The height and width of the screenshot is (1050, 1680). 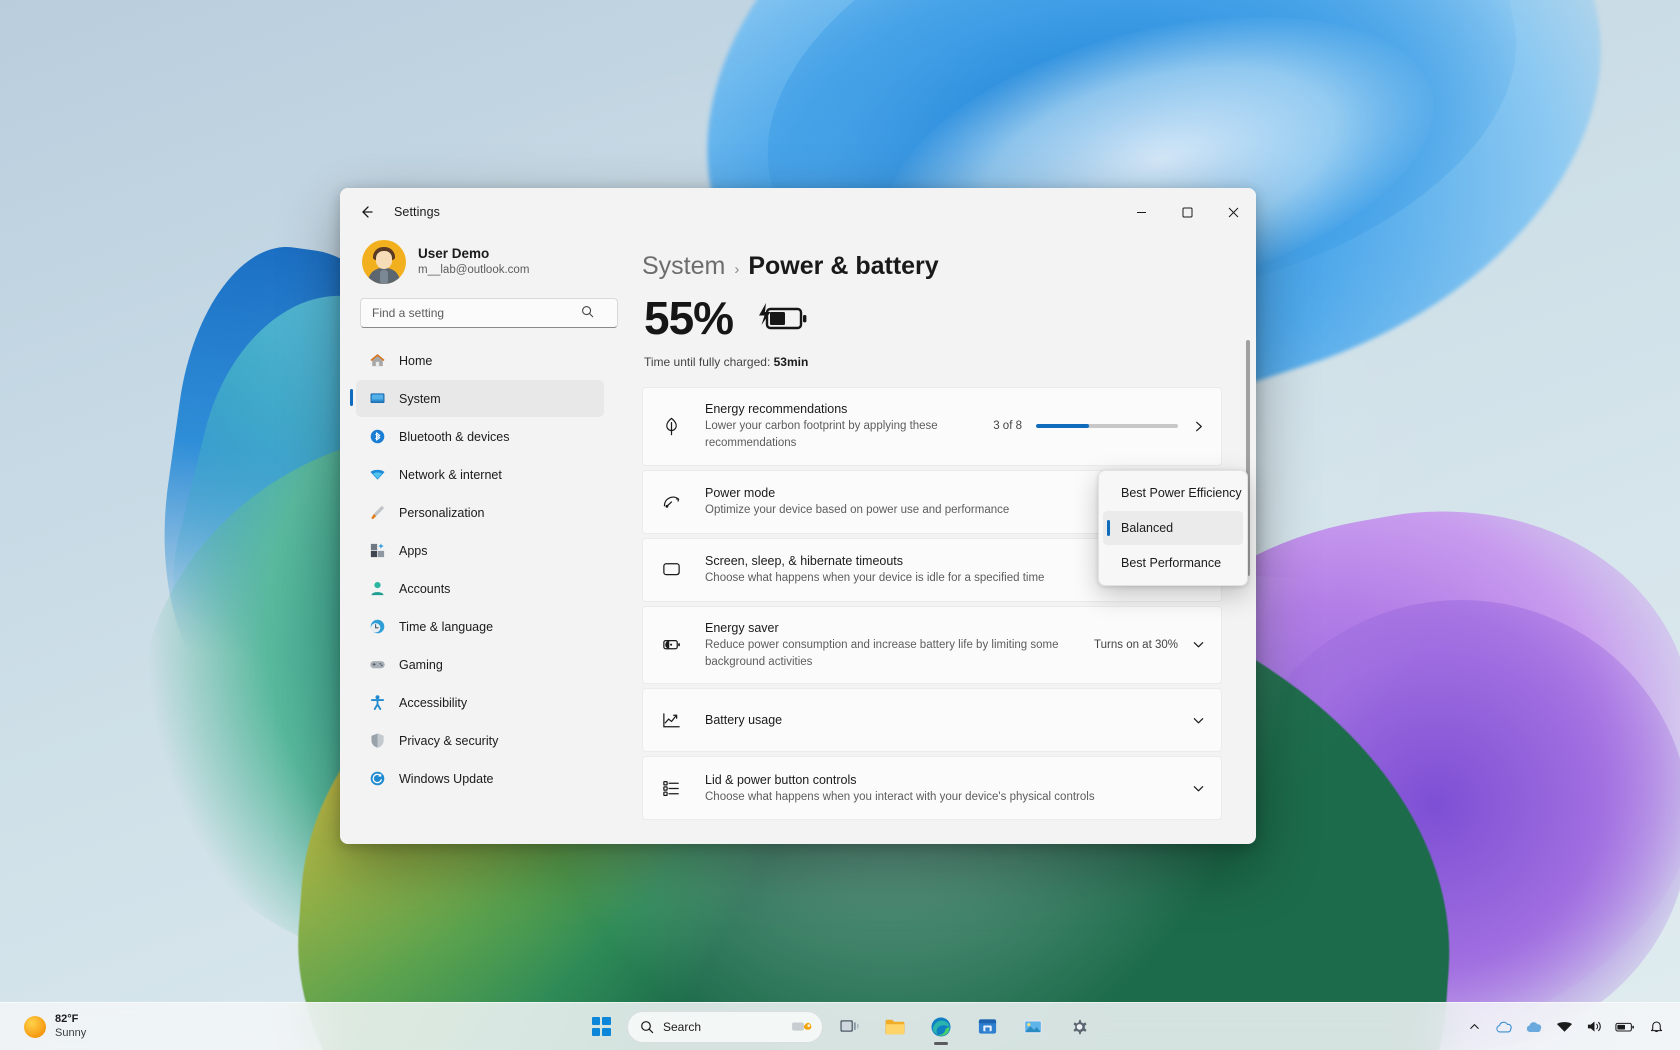 I want to click on photos-button, so click(x=1033, y=1027).